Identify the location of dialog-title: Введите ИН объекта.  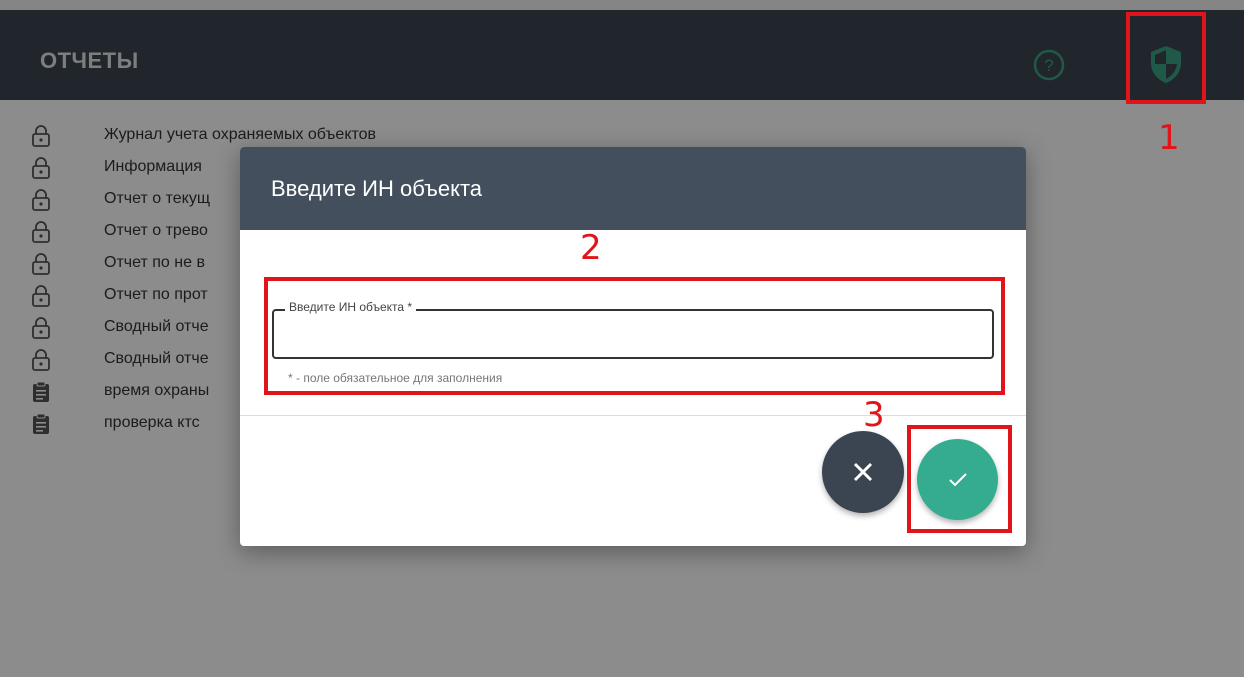
(377, 188).